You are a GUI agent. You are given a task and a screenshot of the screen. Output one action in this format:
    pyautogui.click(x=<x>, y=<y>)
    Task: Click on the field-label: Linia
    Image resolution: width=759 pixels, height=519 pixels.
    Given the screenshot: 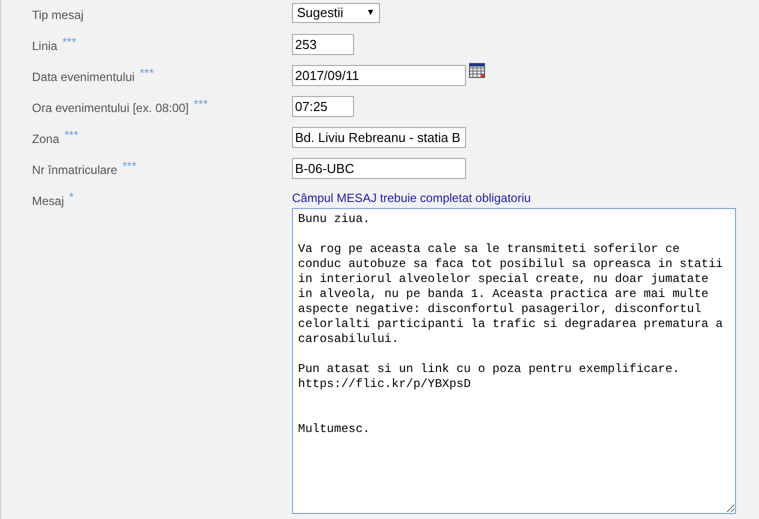 What is the action you would take?
    pyautogui.click(x=45, y=46)
    